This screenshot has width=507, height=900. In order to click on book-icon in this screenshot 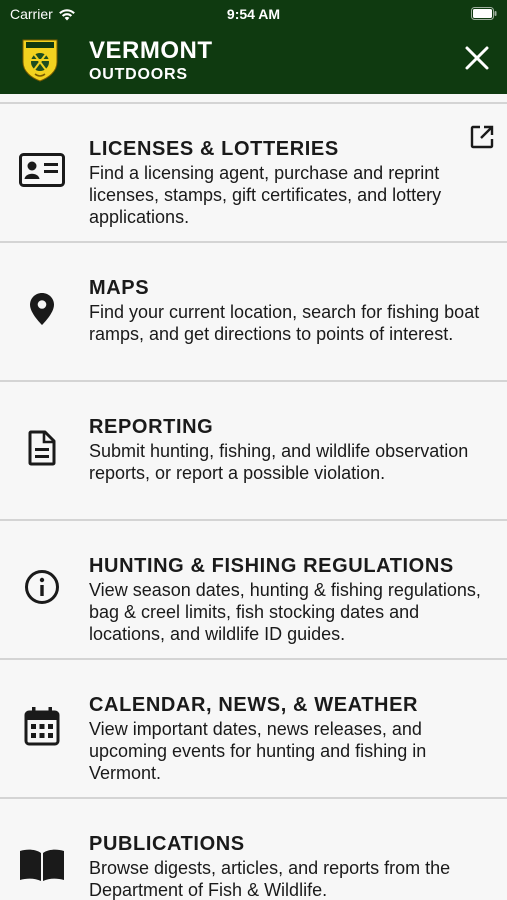, I will do `click(42, 865)`.